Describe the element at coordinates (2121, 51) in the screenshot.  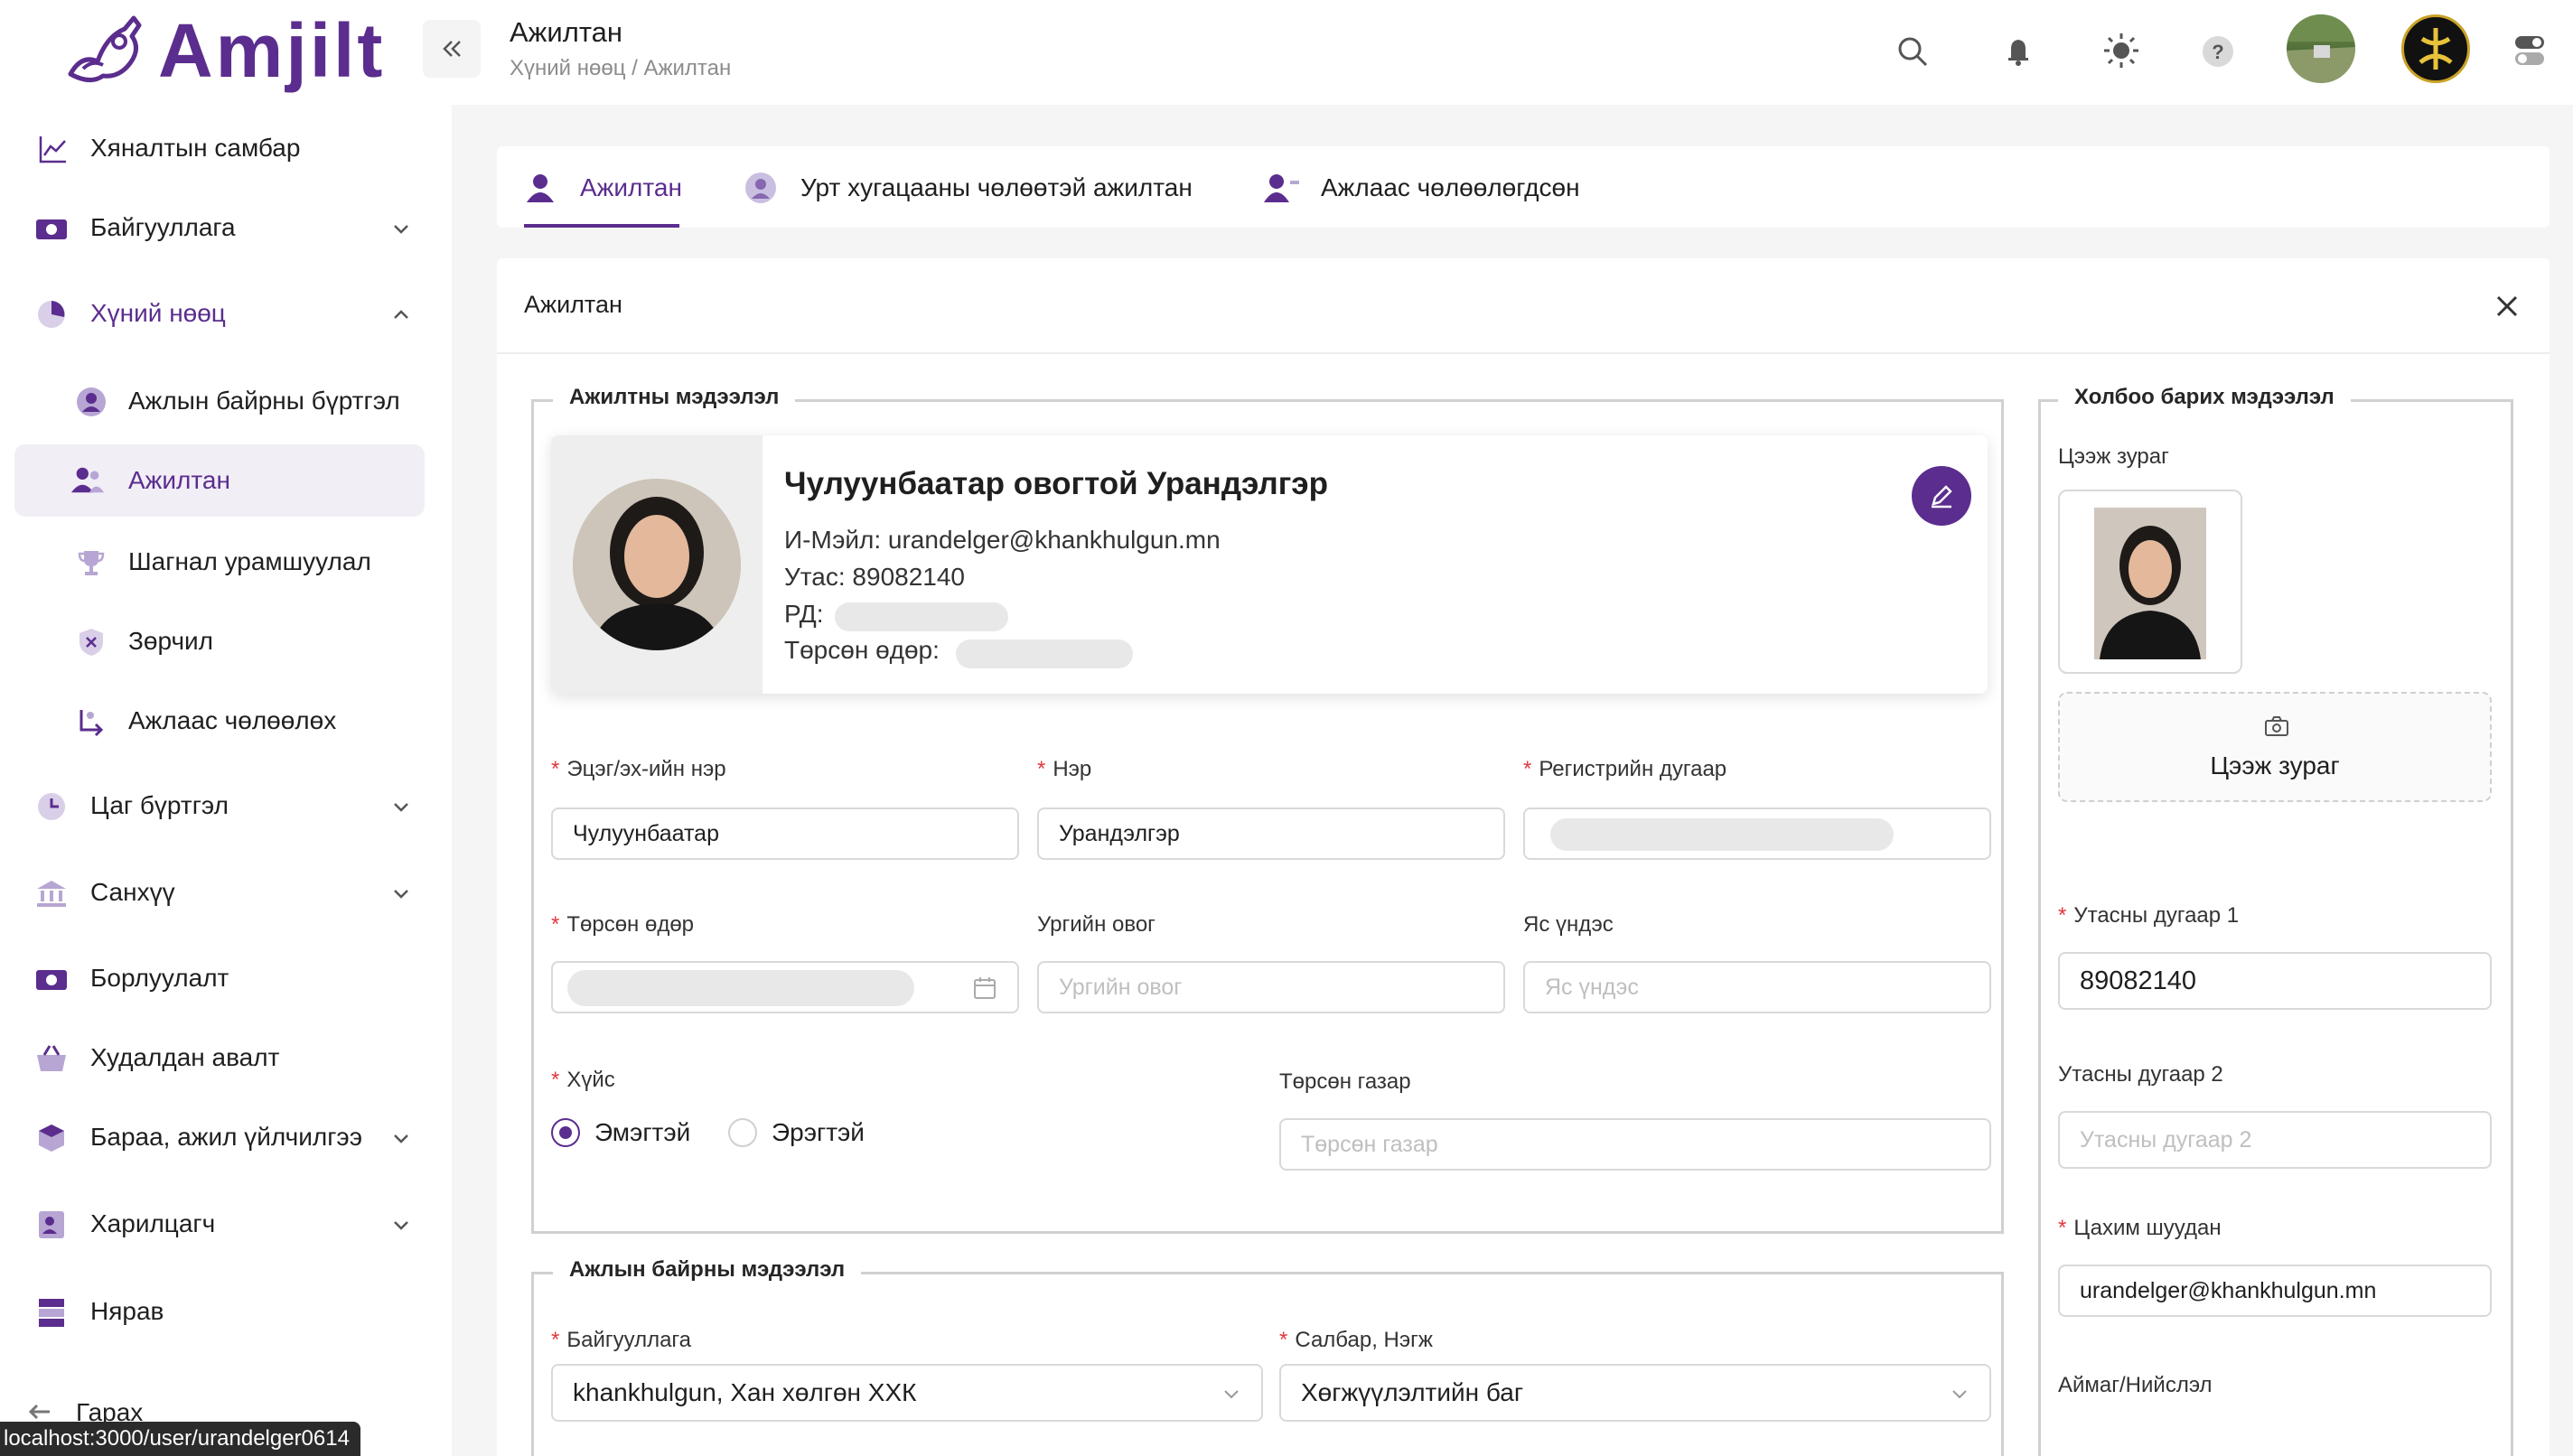
I see `sun-icon` at that location.